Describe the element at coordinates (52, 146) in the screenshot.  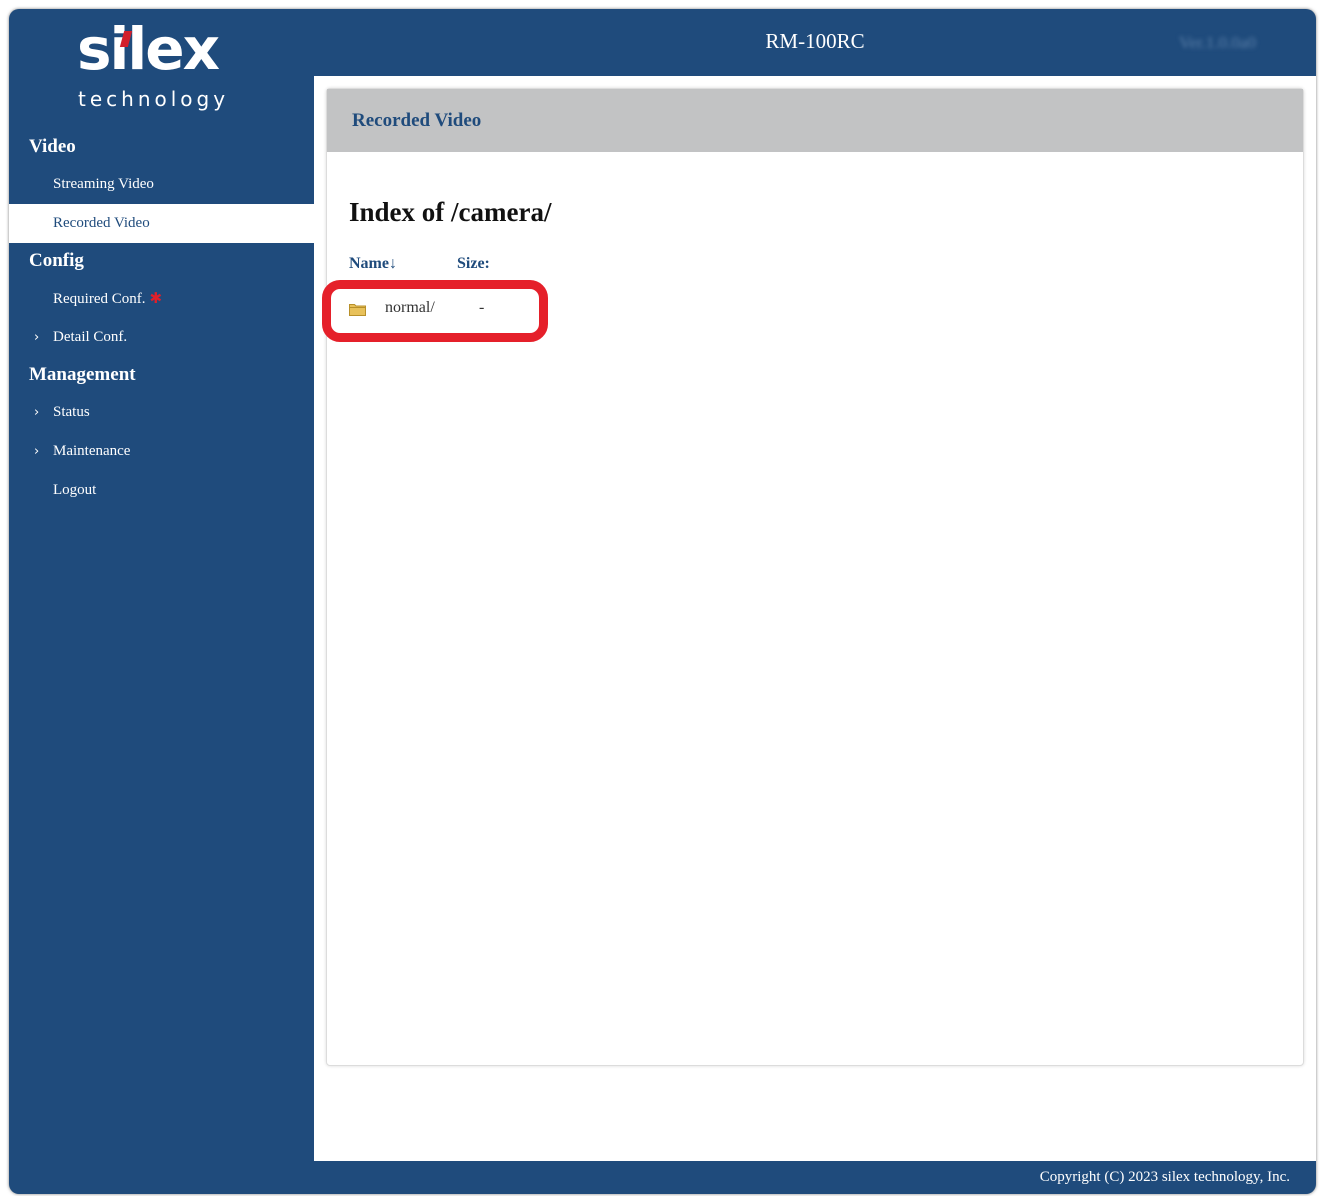
I see `nav-section-video: Video` at that location.